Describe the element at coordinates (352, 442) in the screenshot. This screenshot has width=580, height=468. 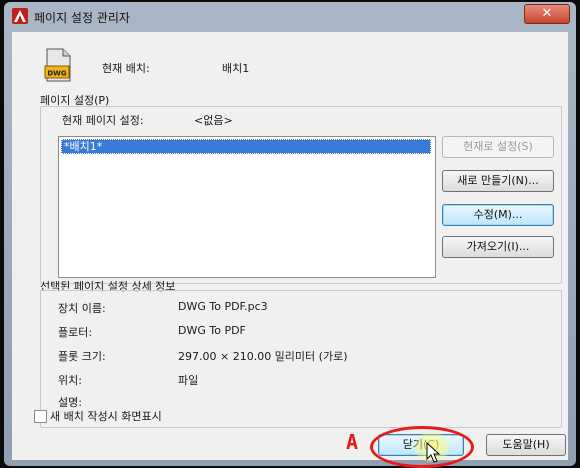
I see `annotation-letter: A` at that location.